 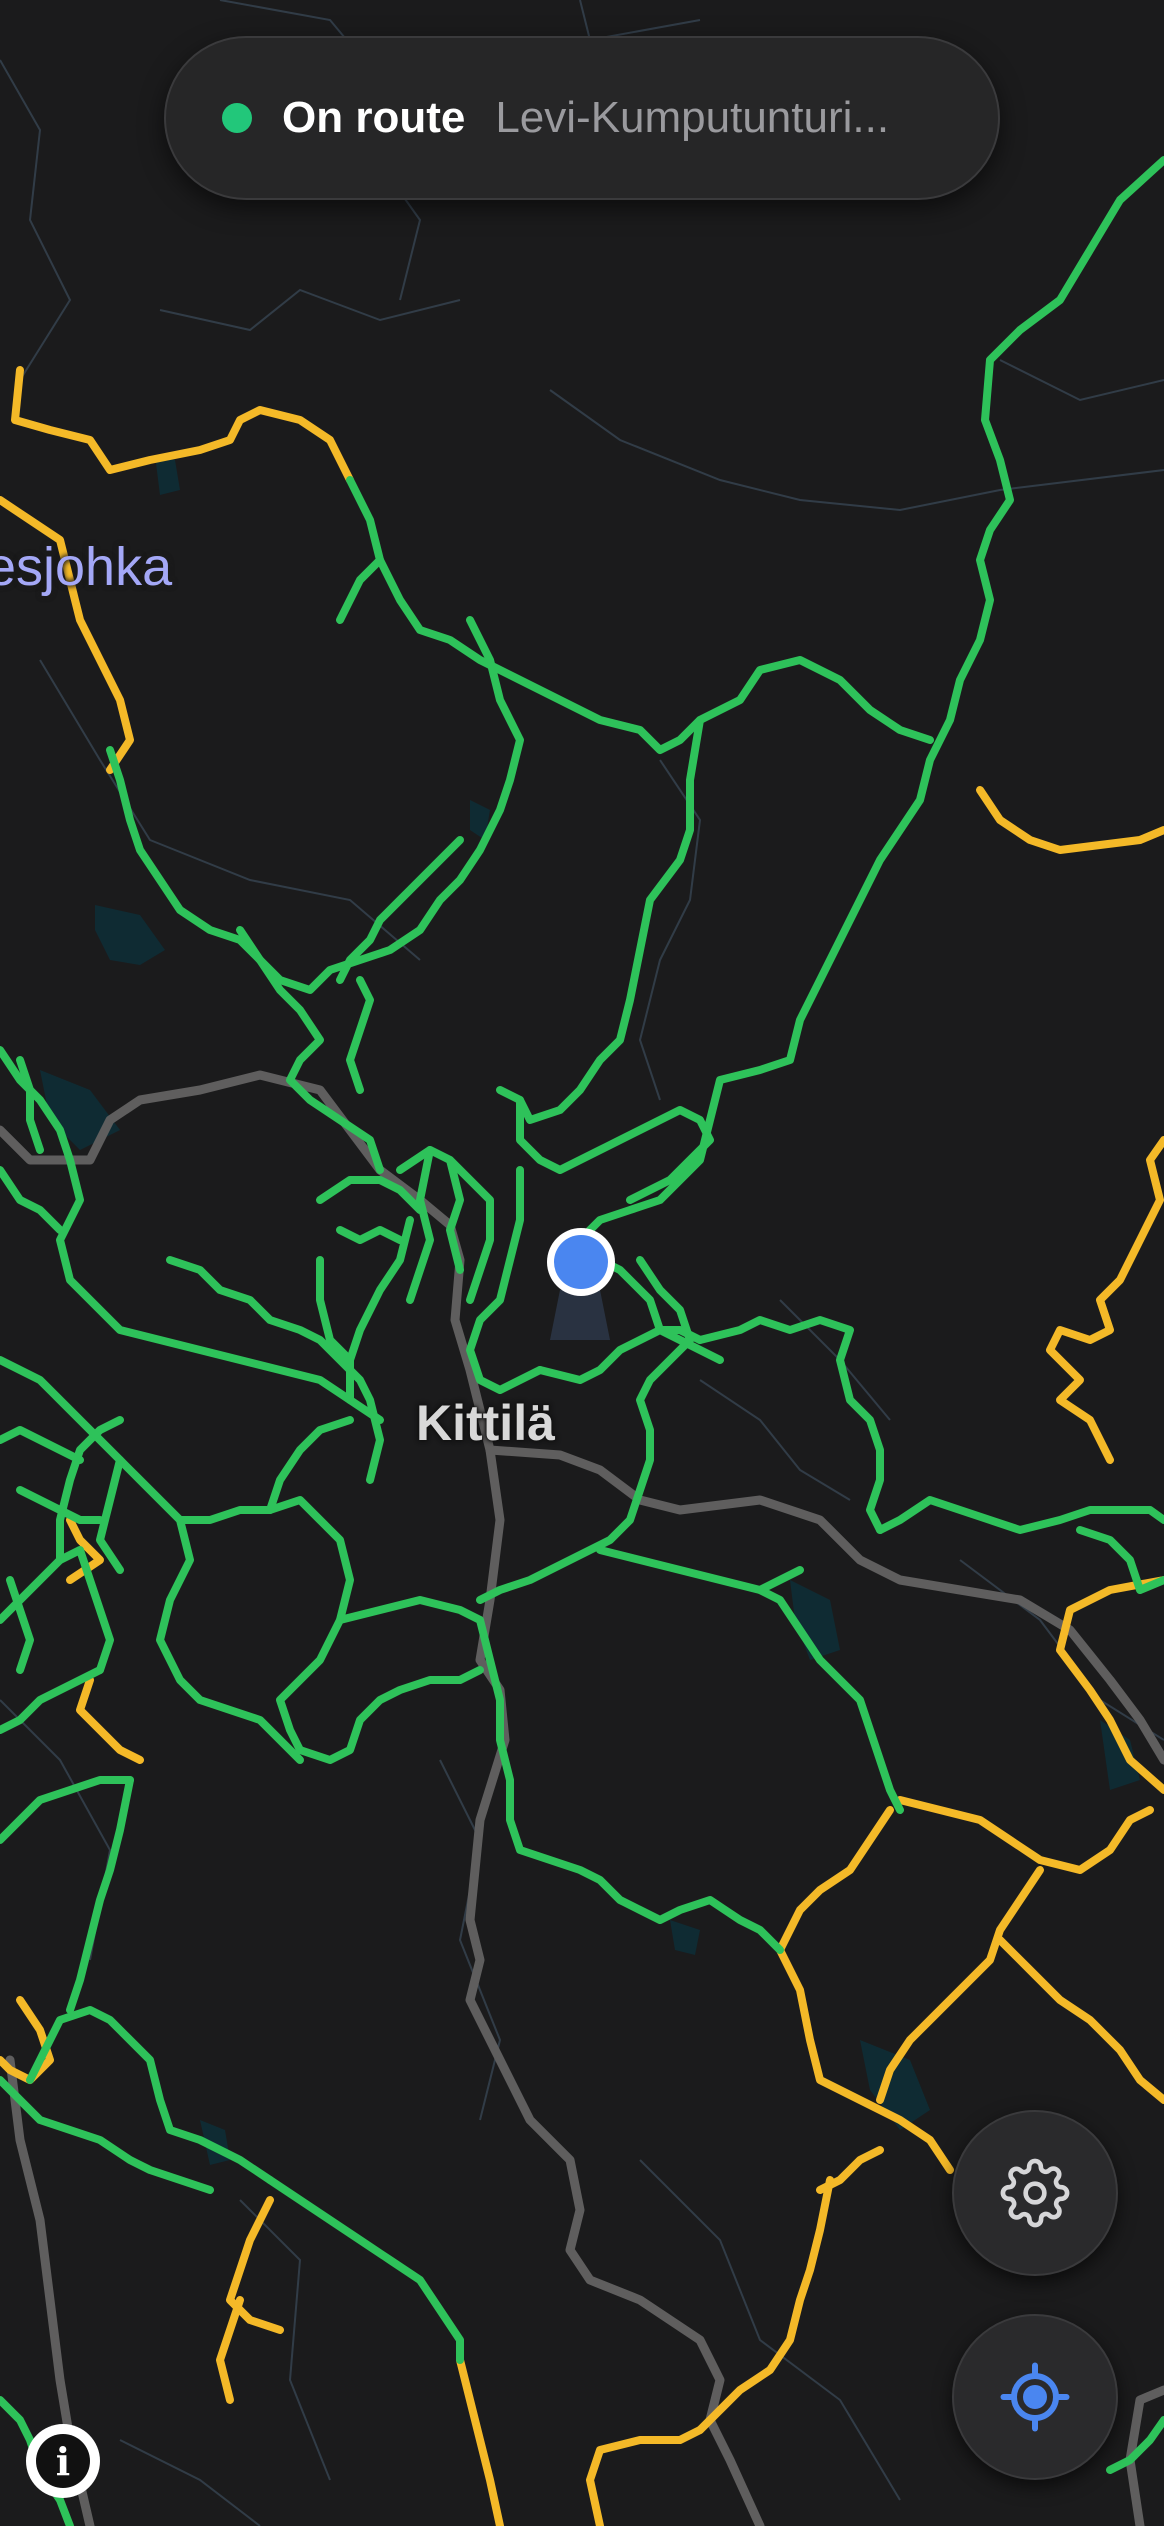 I want to click on map-attribution-info-button: i, so click(x=63, y=2461).